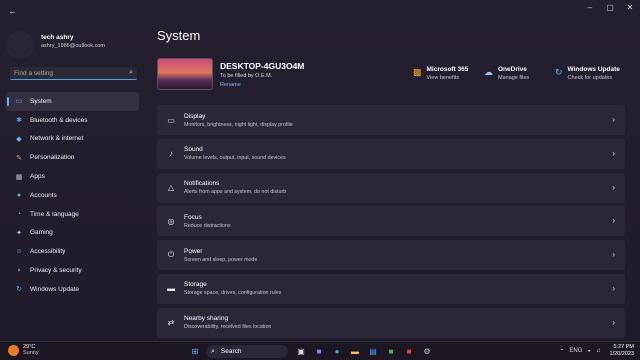 This screenshot has width=640, height=360. I want to click on sidebar-item-bluetooth-devices: ✱ Bluetooth & devices, so click(72, 120).